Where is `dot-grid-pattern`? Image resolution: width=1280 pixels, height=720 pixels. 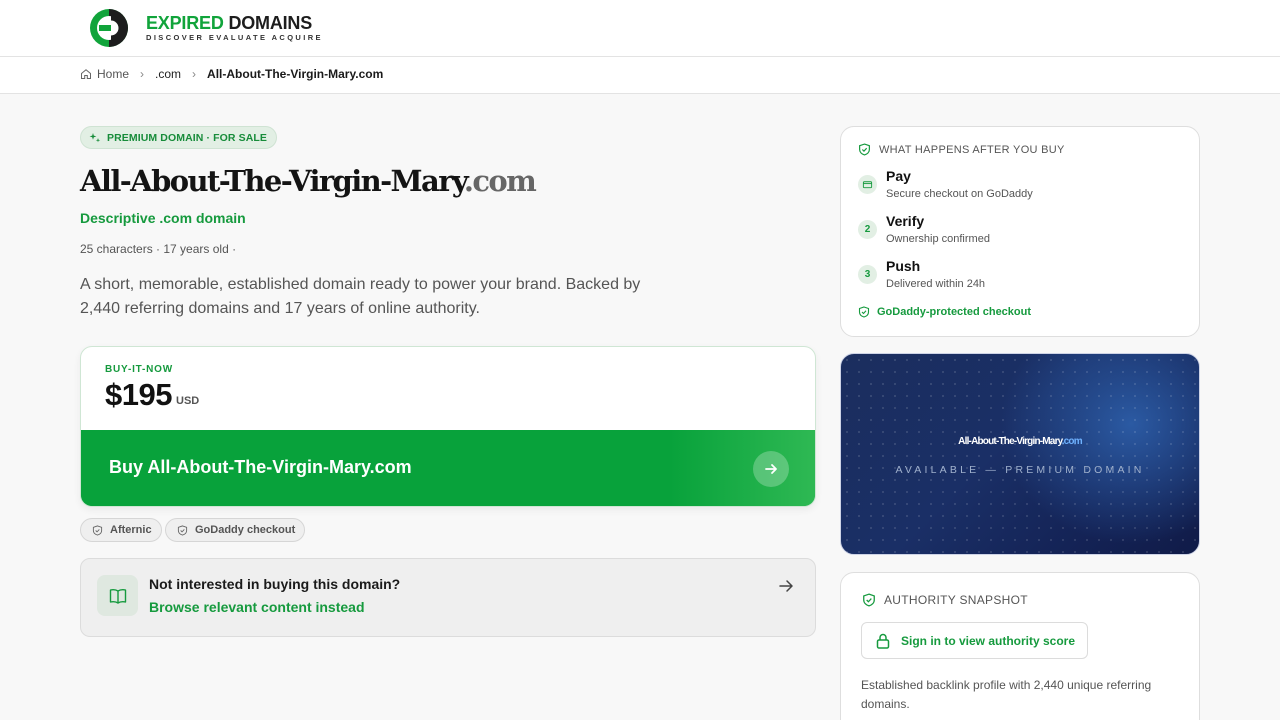 dot-grid-pattern is located at coordinates (1020, 454).